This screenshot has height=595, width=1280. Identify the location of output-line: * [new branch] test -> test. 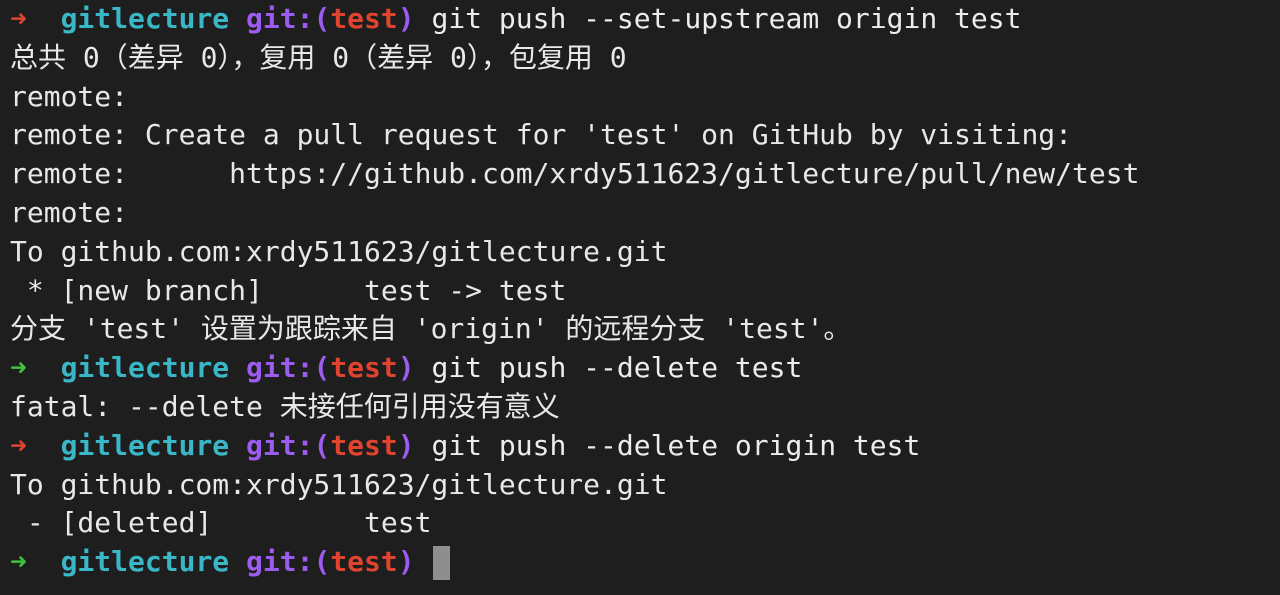
(645, 291).